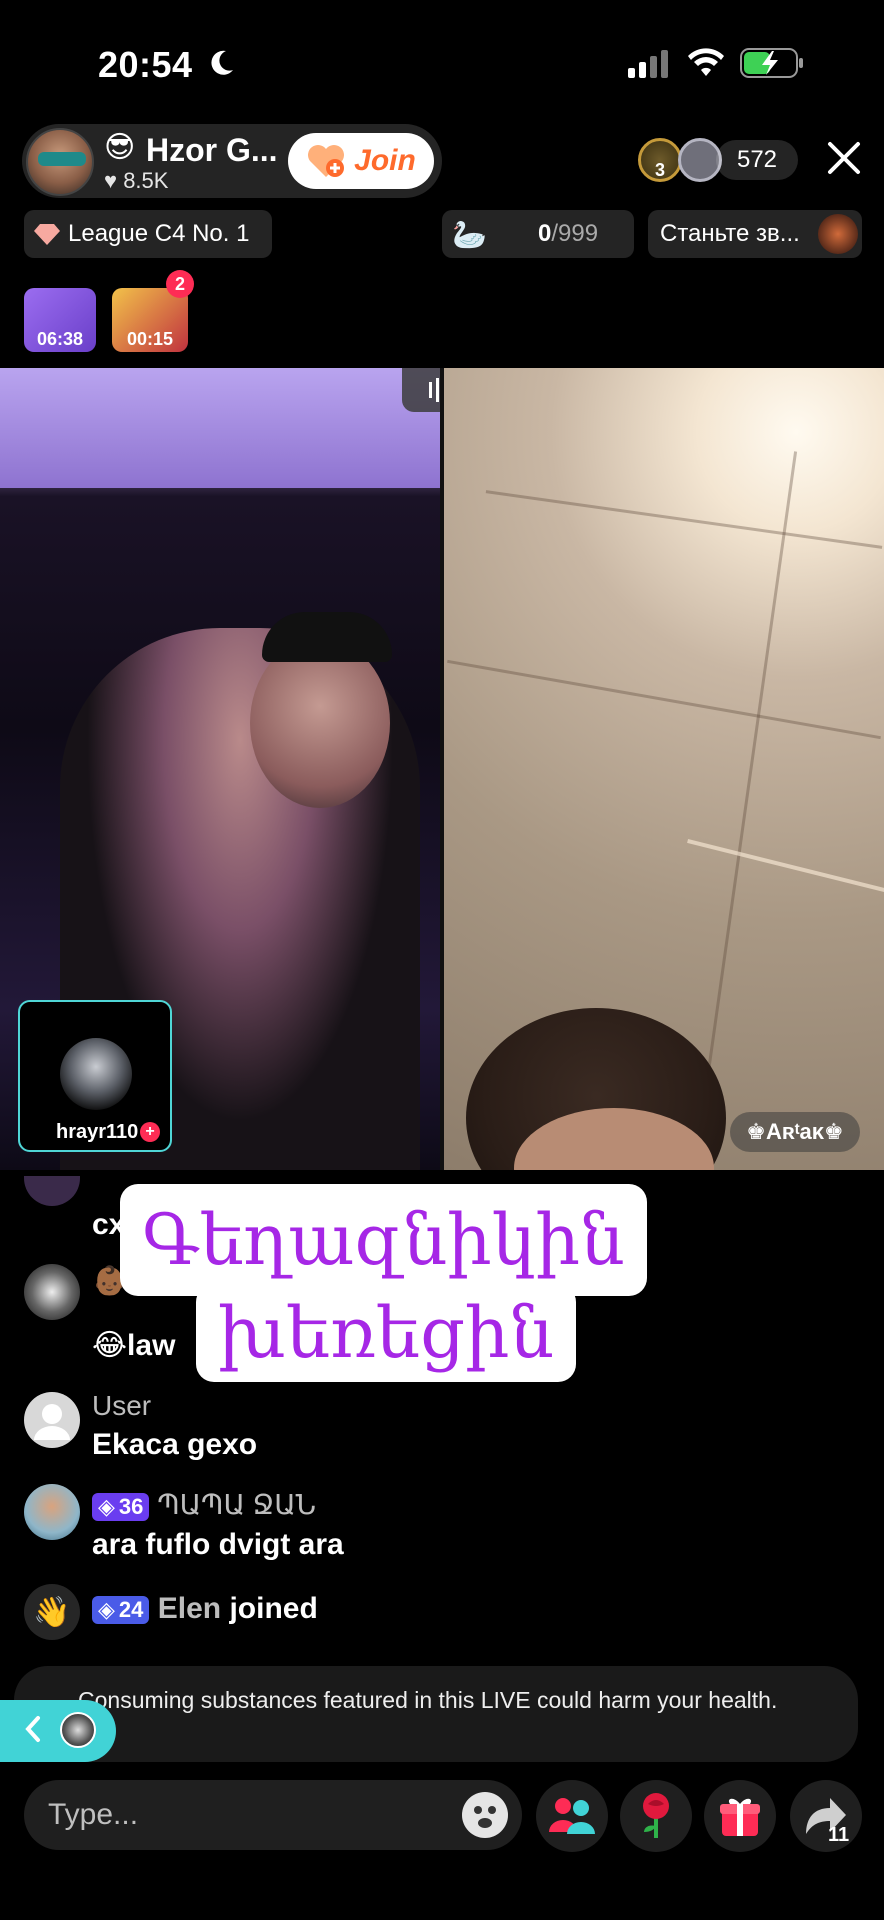 This screenshot has width=884, height=1920. I want to click on rose-button, so click(656, 1816).